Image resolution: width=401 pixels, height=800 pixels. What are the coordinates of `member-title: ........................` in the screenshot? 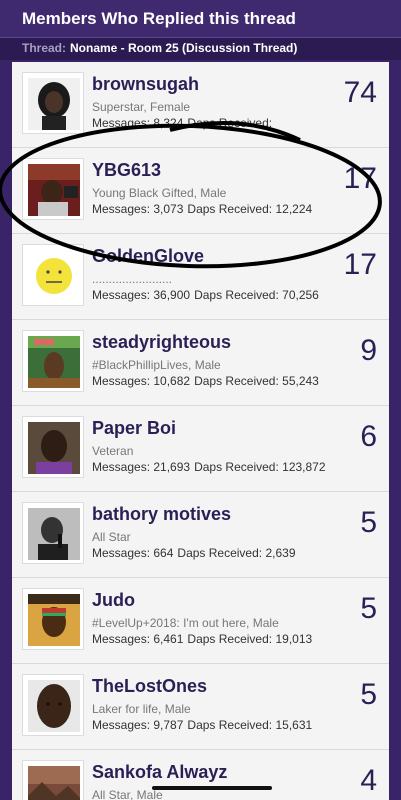 It's located at (132, 279).